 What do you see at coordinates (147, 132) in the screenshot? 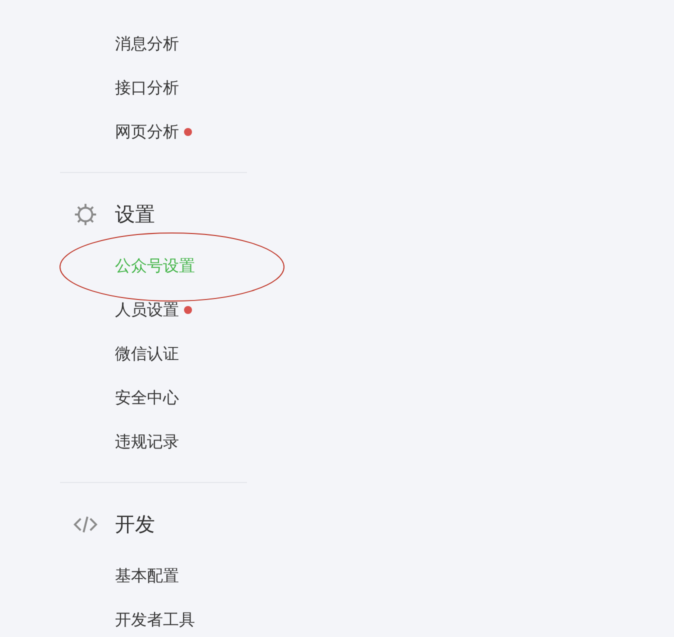
I see `menu-item: 网页分析` at bounding box center [147, 132].